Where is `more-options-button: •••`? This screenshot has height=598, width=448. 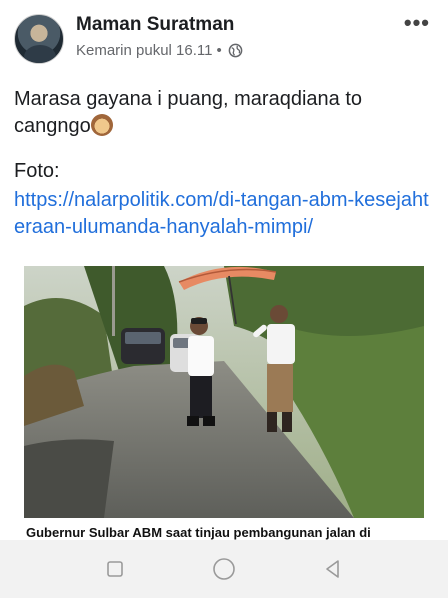 more-options-button: ••• is located at coordinates (417, 23).